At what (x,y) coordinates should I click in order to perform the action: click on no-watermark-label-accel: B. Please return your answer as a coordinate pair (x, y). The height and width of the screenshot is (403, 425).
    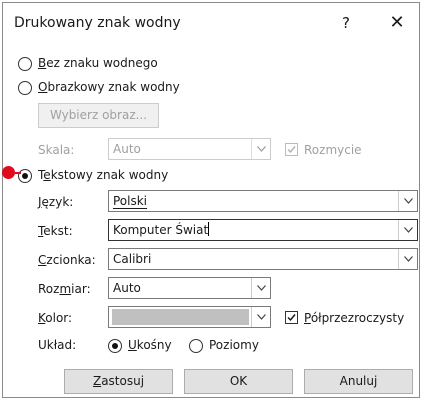
    Looking at the image, I should click on (42, 63).